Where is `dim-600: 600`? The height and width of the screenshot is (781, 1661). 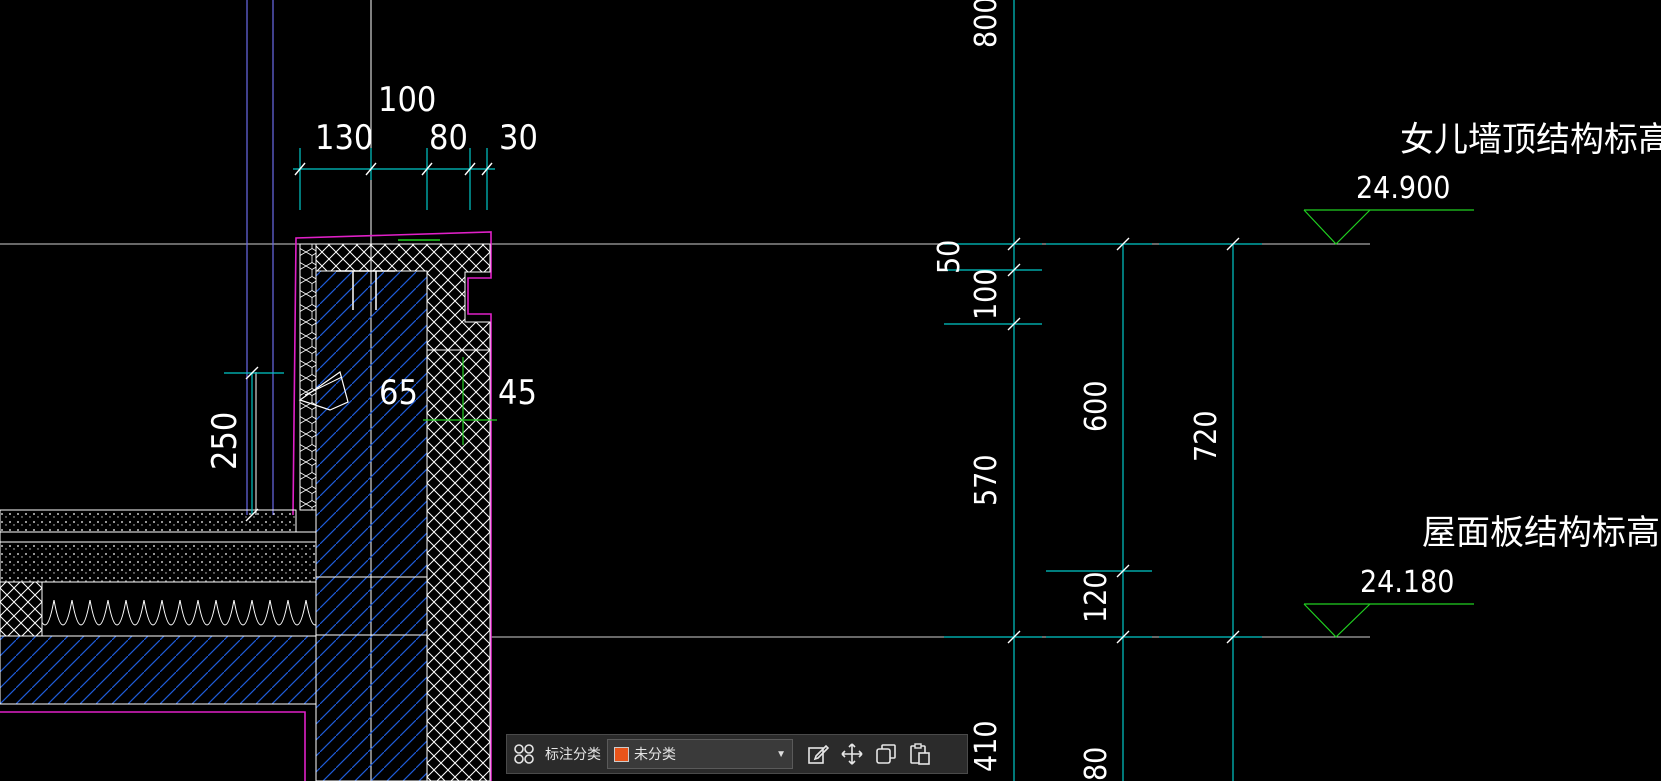 dim-600: 600 is located at coordinates (1096, 406).